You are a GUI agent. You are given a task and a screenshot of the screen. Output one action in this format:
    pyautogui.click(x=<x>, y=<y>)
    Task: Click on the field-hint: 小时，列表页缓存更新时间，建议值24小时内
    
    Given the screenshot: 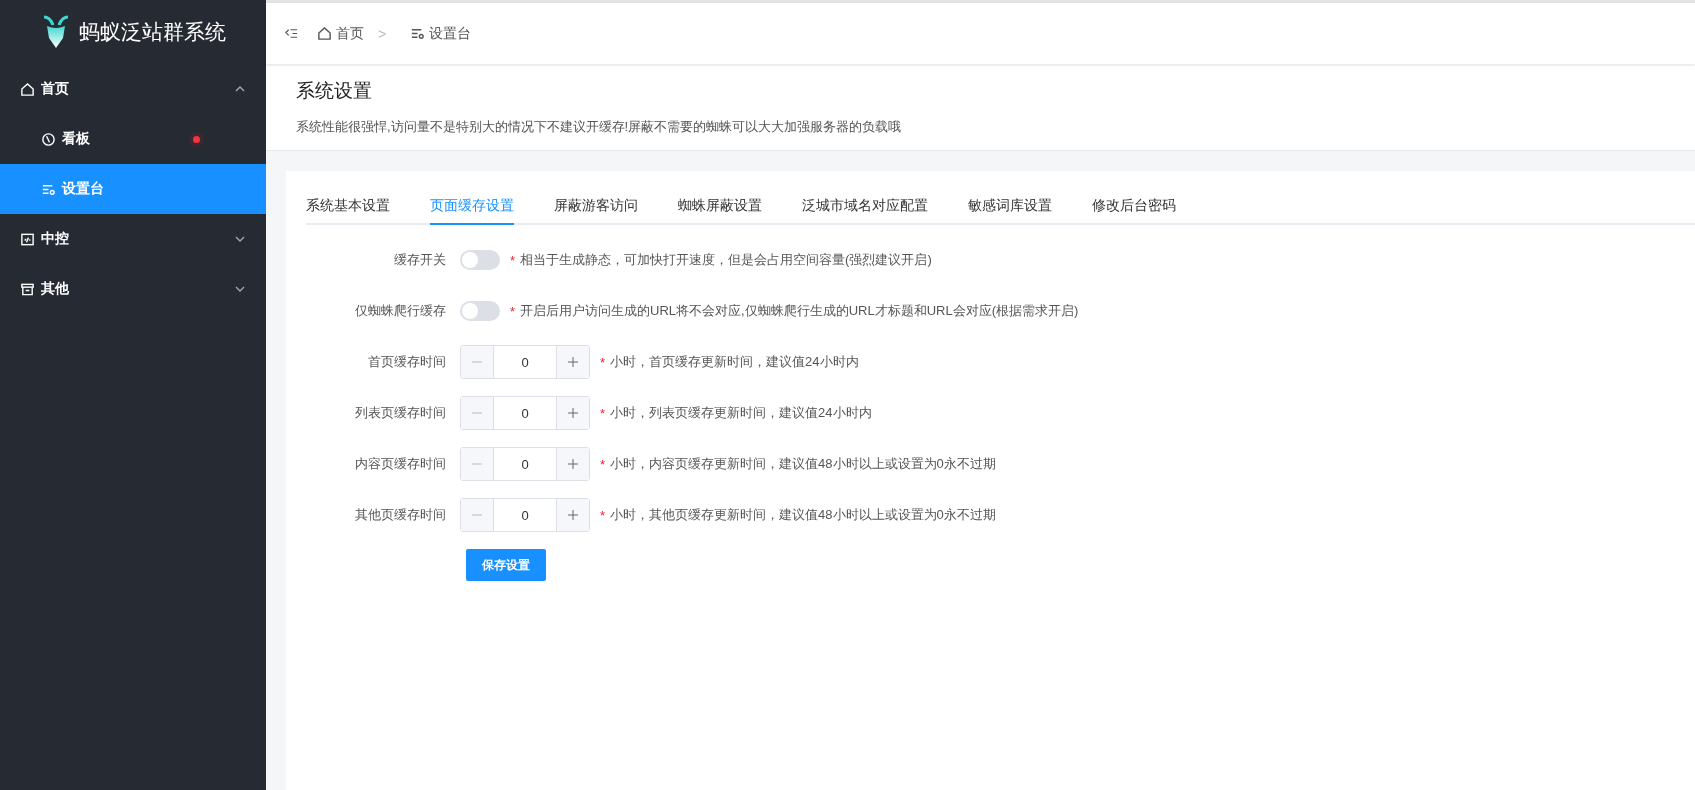 What is the action you would take?
    pyautogui.click(x=741, y=413)
    